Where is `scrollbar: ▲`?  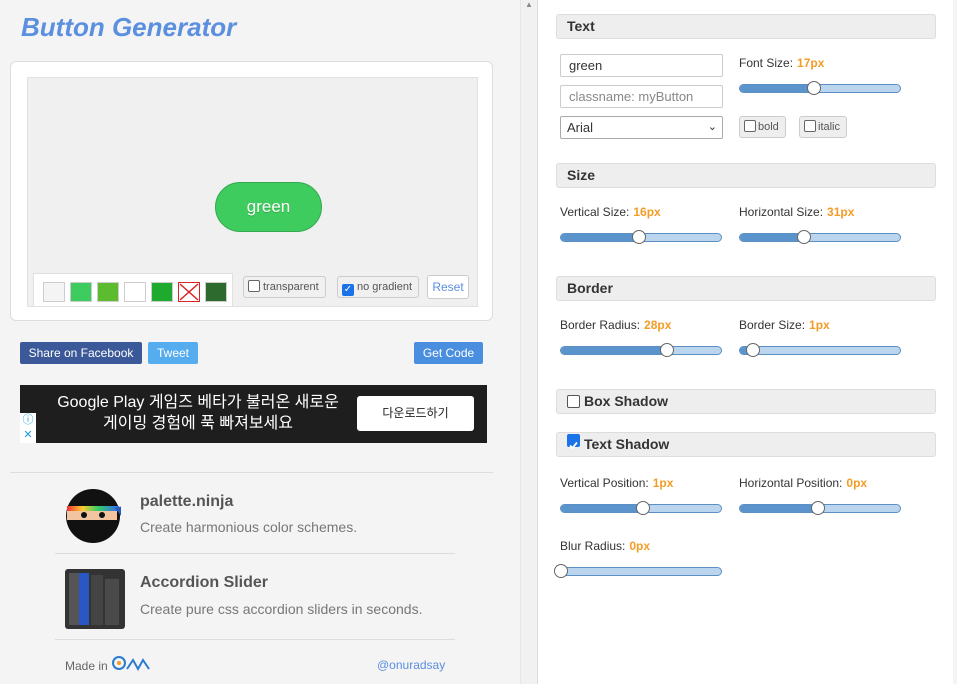
scrollbar: ▲ is located at coordinates (528, 342).